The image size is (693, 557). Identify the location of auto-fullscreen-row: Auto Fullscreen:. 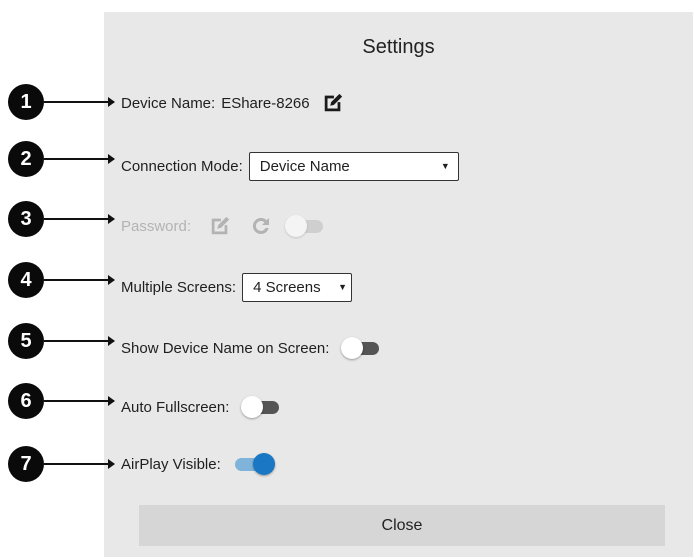
(202, 407).